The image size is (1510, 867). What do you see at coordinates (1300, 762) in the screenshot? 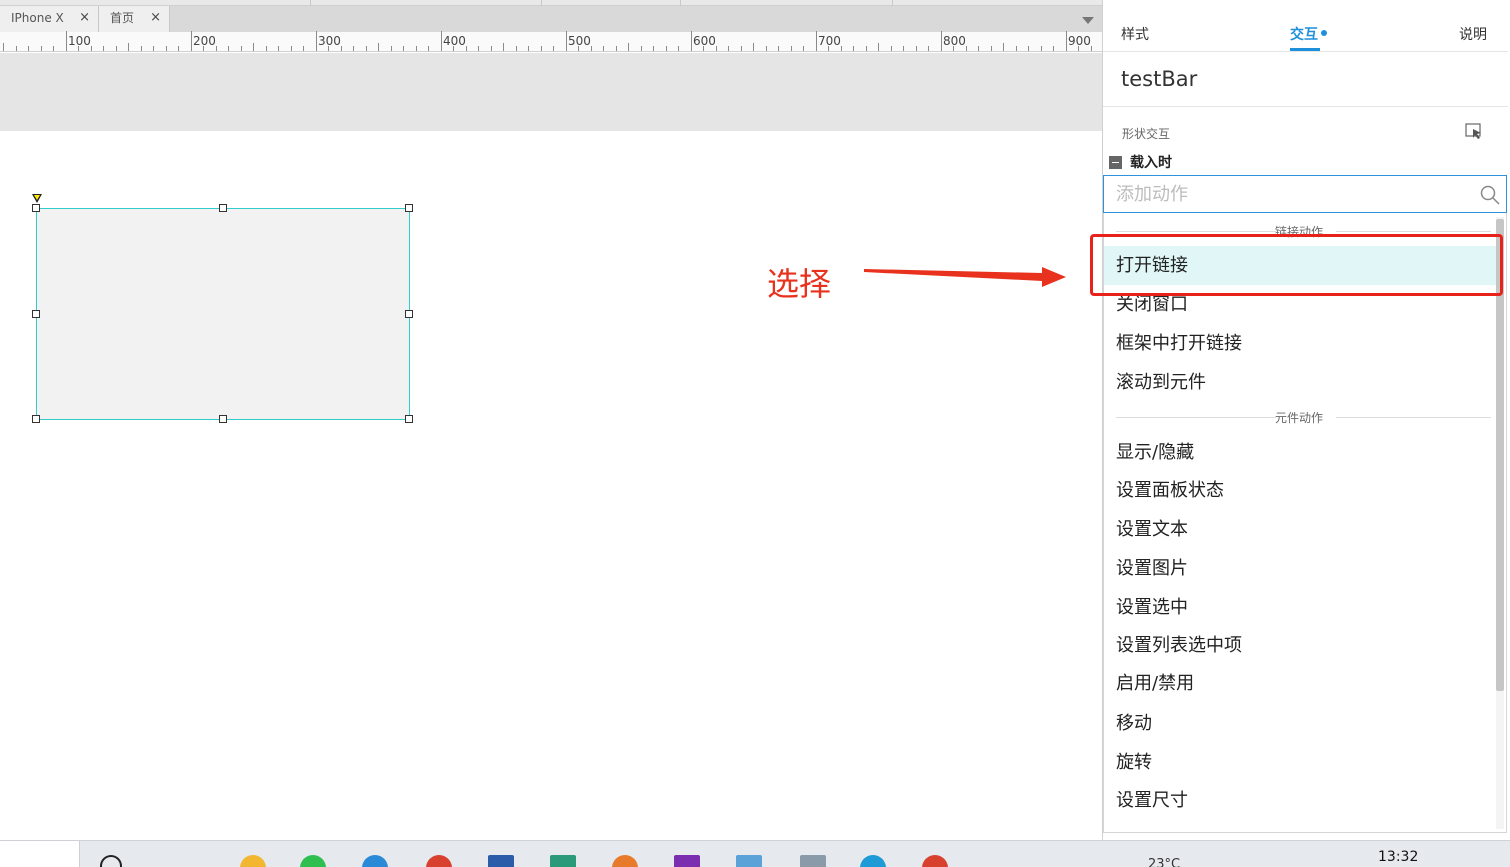
I see `action-rotate: 旋转` at bounding box center [1300, 762].